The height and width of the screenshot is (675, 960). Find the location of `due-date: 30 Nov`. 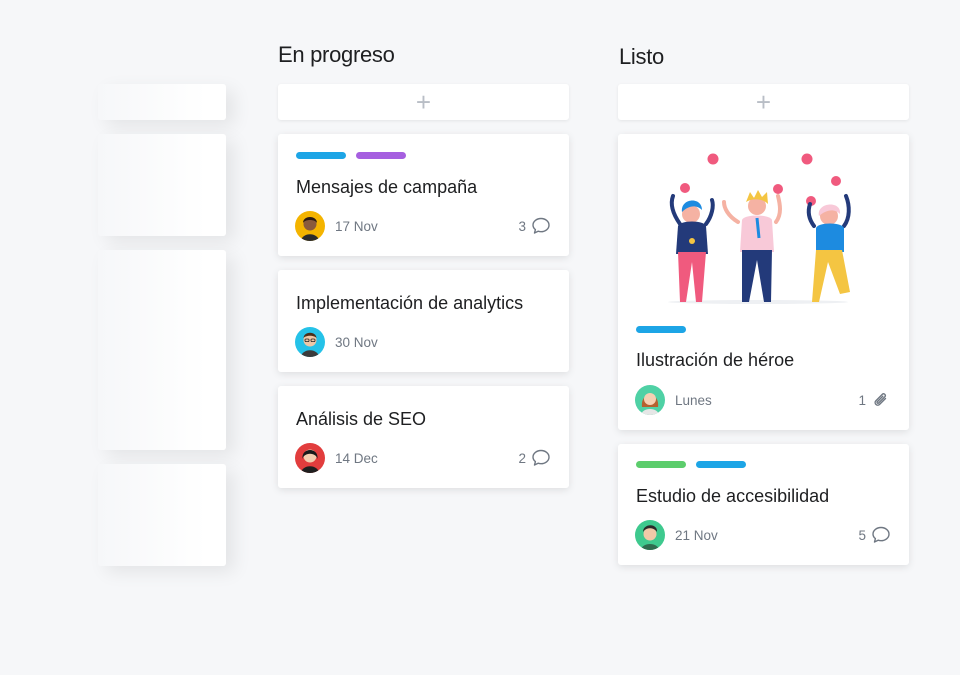

due-date: 30 Nov is located at coordinates (356, 342).